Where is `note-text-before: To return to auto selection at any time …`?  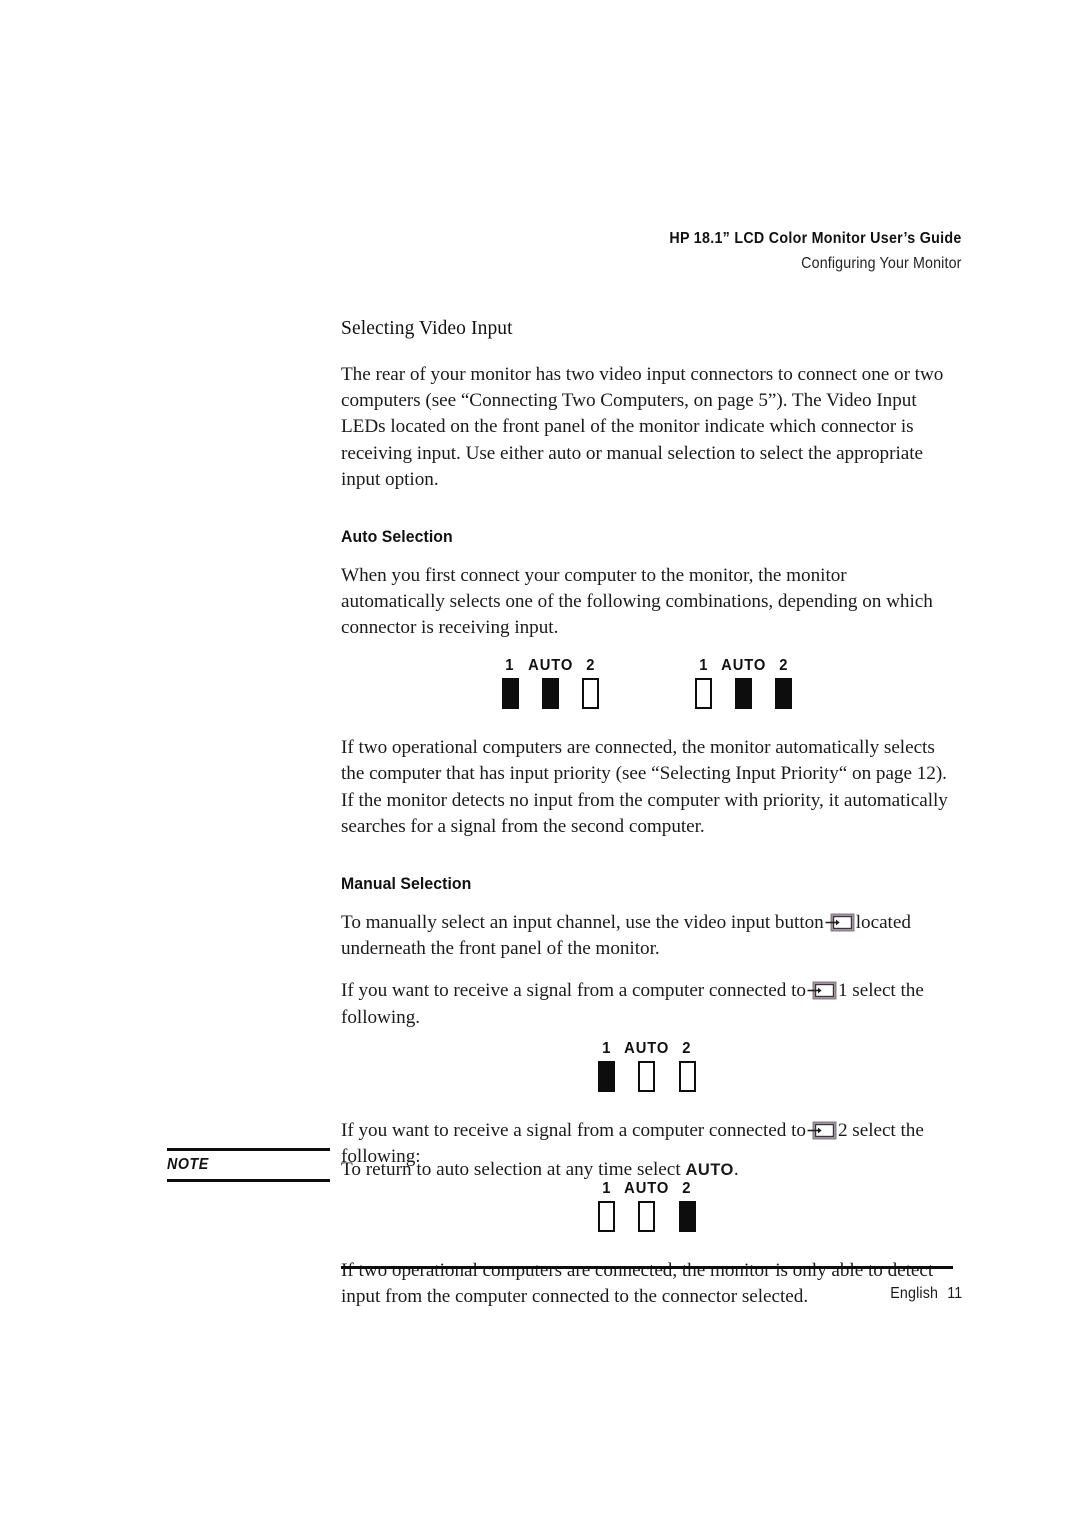 note-text-before: To return to auto selection at any time … is located at coordinates (511, 1169).